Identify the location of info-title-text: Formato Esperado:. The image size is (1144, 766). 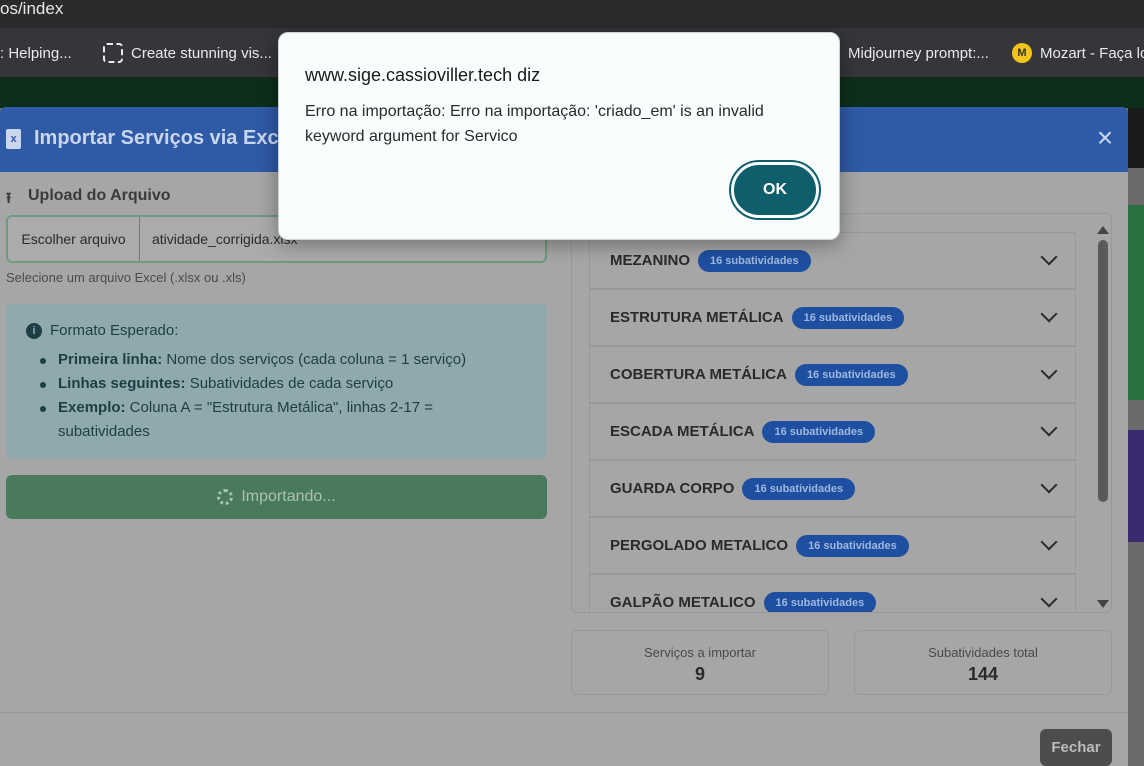
(114, 330).